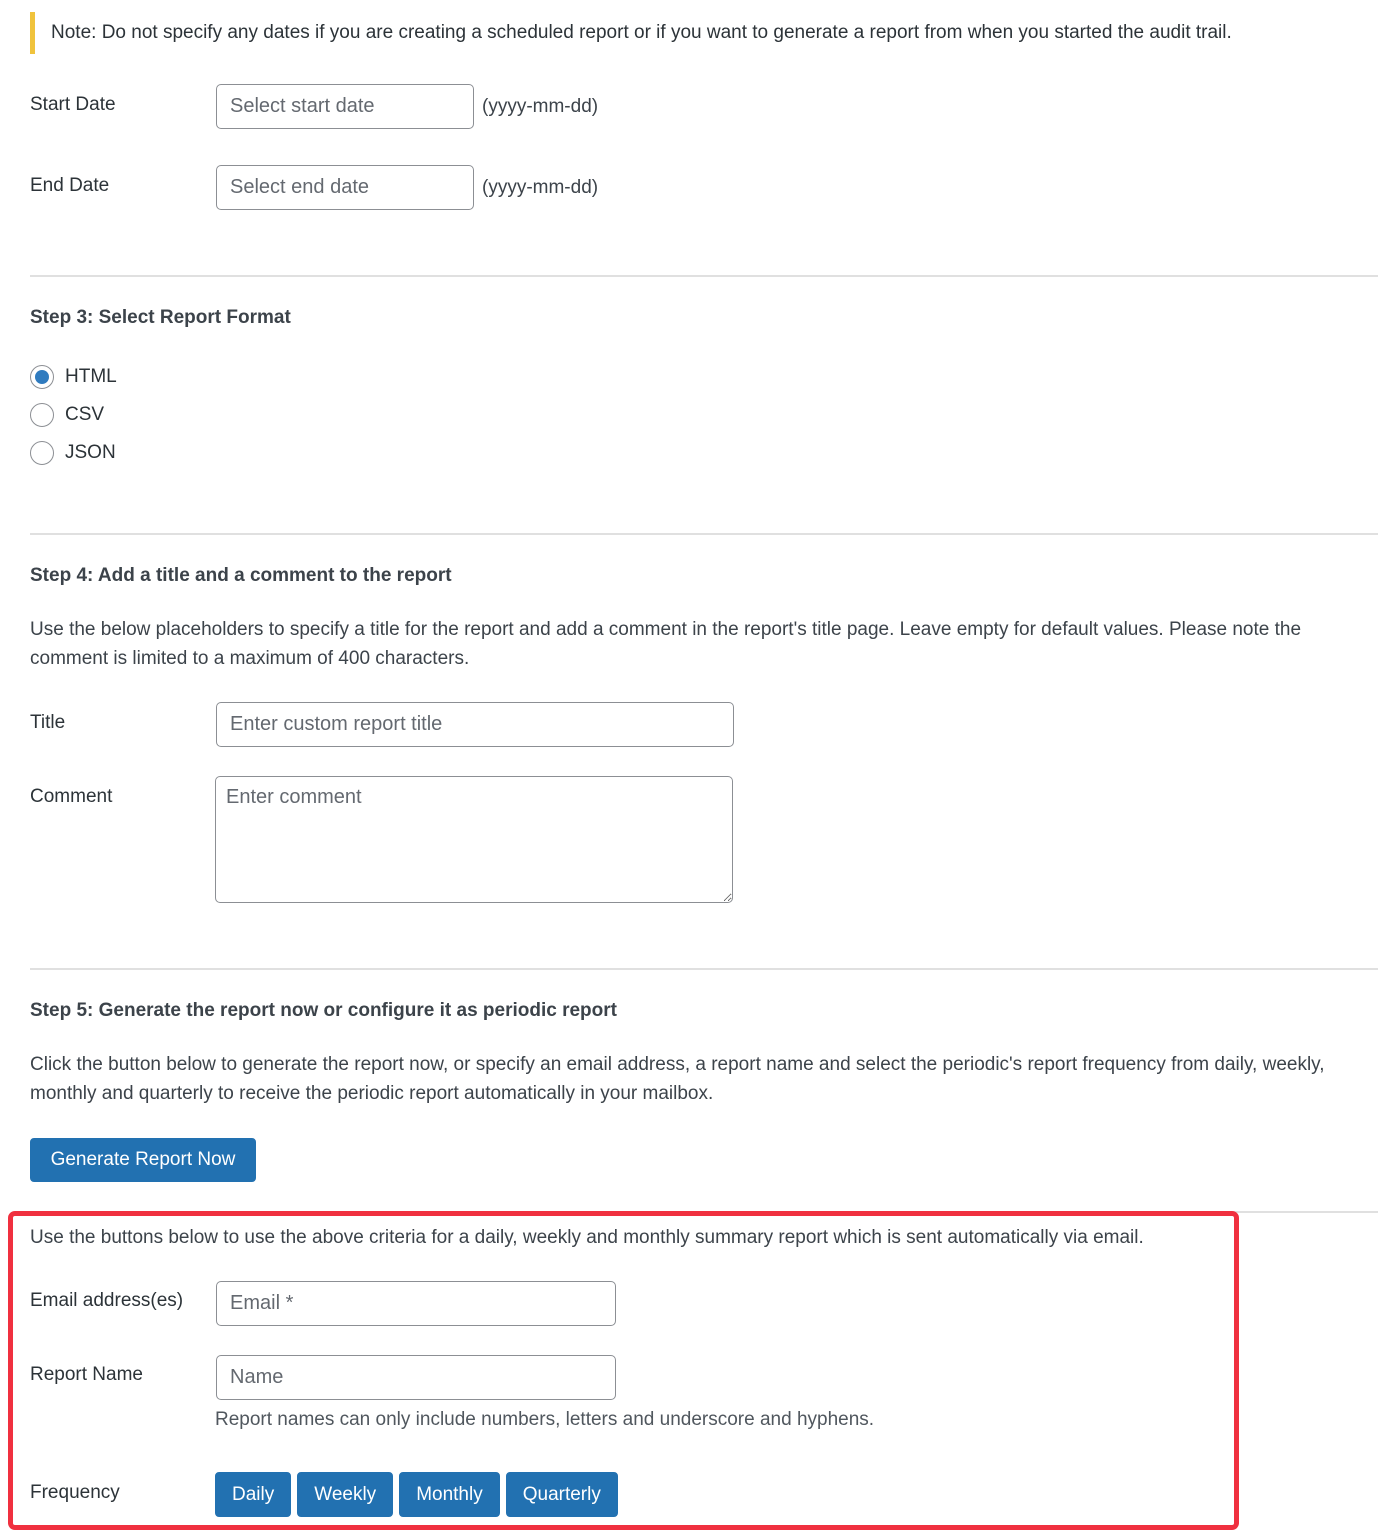  What do you see at coordinates (475, 724) in the screenshot?
I see `report-title-input` at bounding box center [475, 724].